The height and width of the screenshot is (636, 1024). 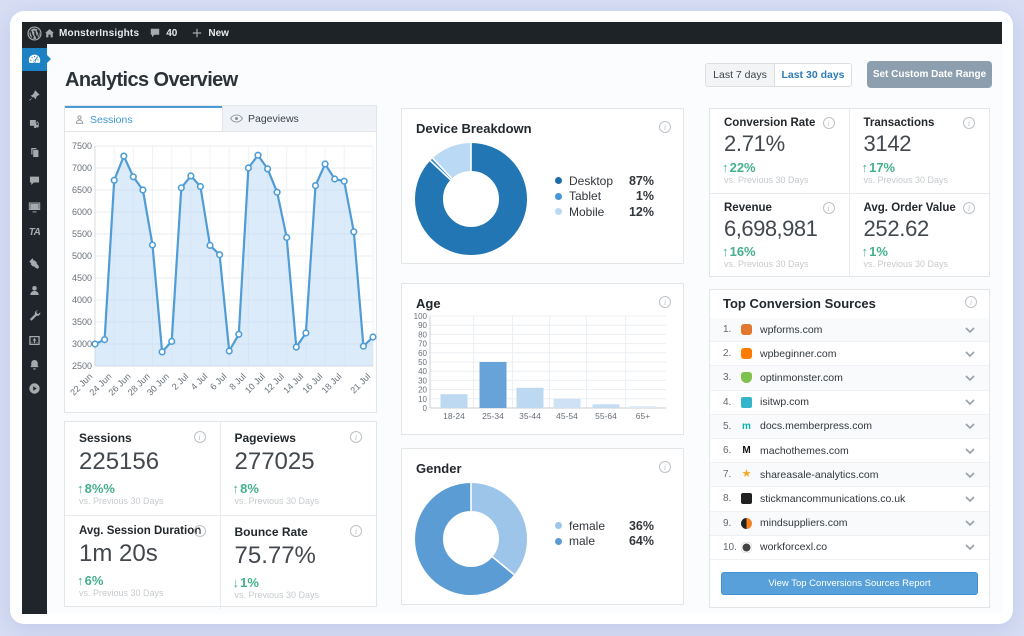 What do you see at coordinates (82, 322) in the screenshot?
I see `svg-text: 3500` at bounding box center [82, 322].